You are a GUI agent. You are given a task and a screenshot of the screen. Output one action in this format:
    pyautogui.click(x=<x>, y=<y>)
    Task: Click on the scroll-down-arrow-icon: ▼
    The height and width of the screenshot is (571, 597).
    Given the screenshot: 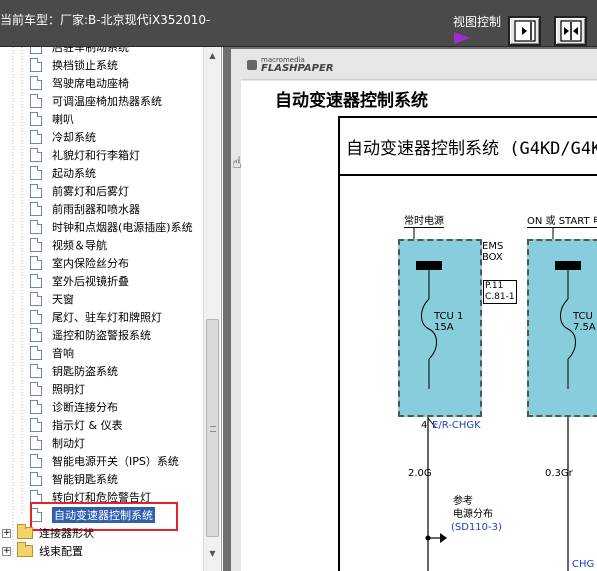 What is the action you would take?
    pyautogui.click(x=212, y=553)
    